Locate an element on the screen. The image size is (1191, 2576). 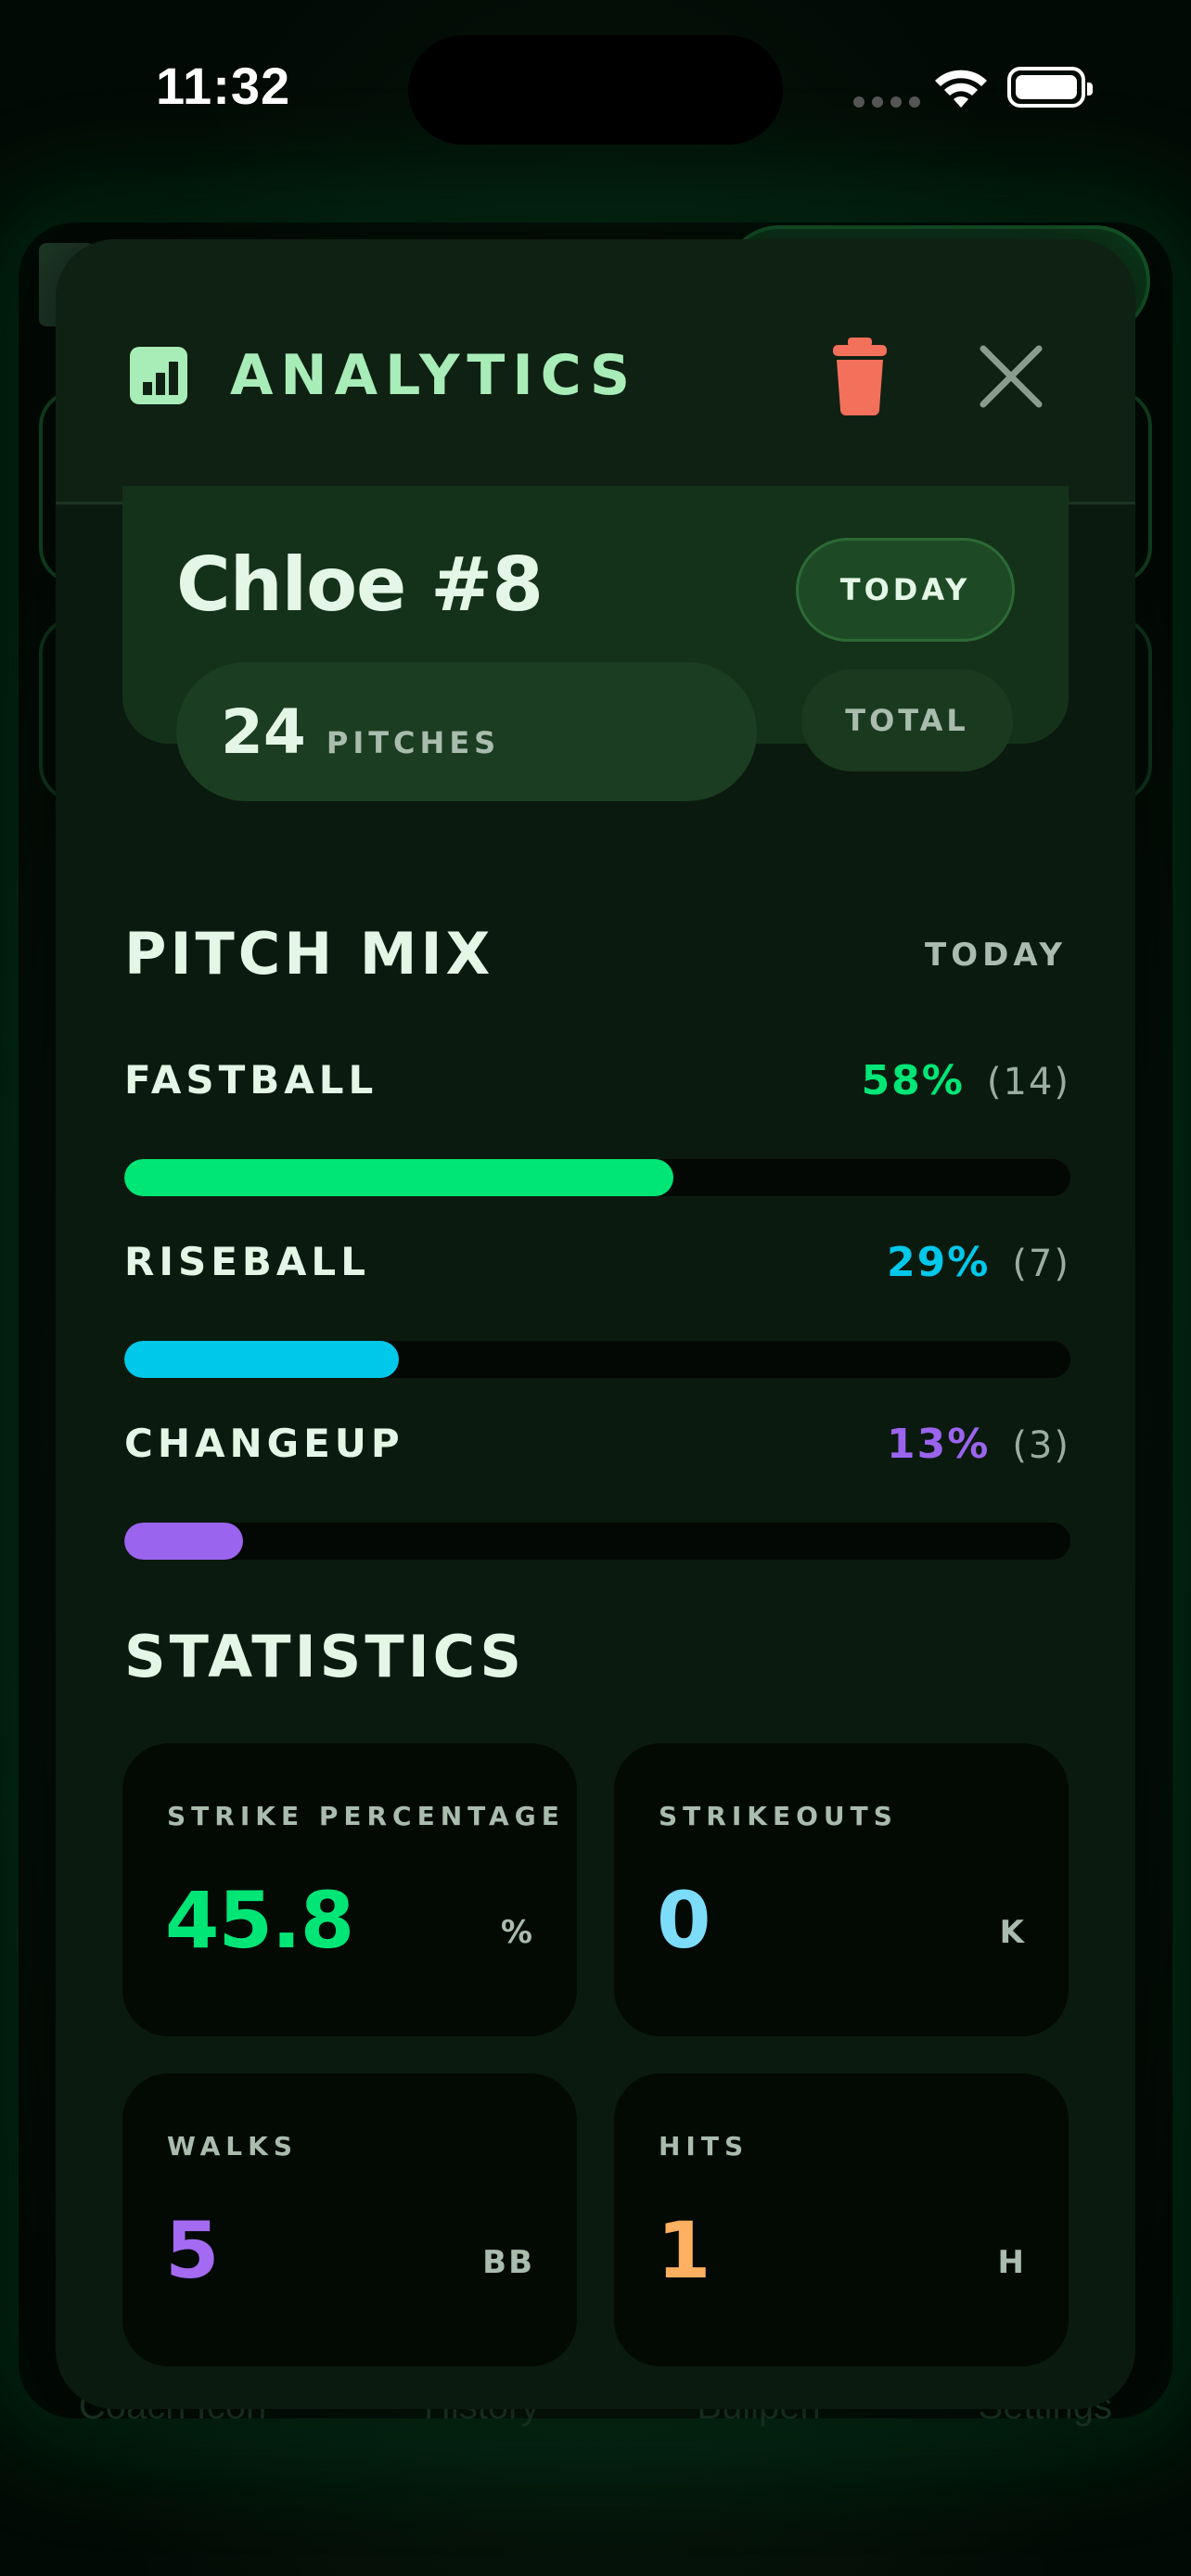
close-icon is located at coordinates (1011, 376).